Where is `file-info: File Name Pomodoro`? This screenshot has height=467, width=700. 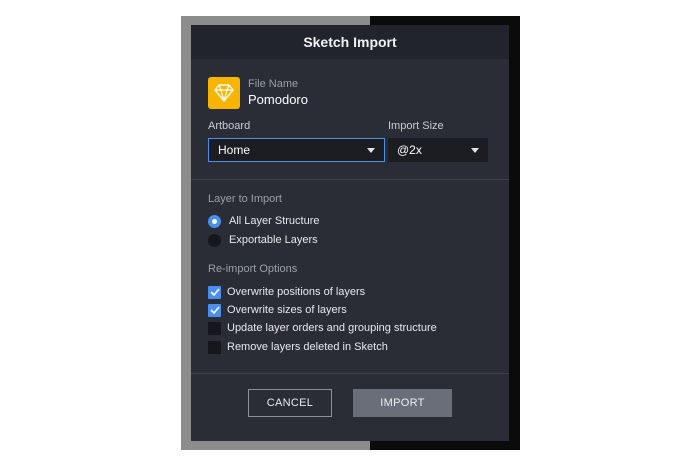
file-info: File Name Pomodoro is located at coordinates (258, 93).